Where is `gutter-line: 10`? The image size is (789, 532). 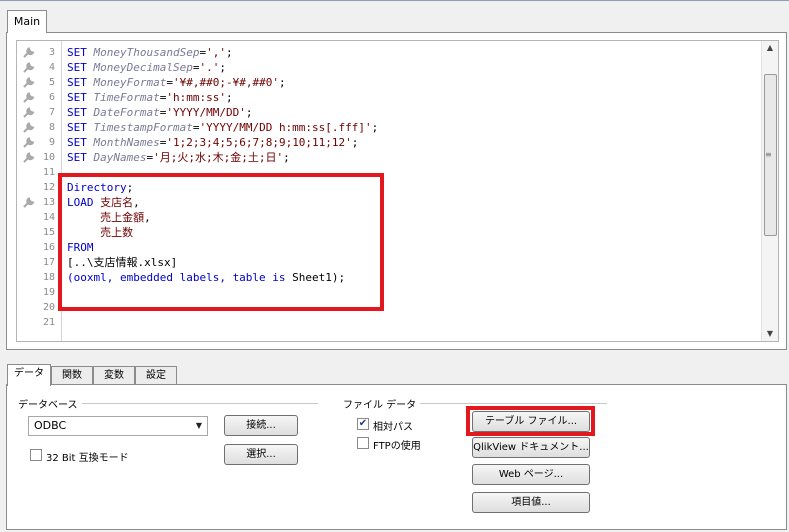 gutter-line: 10 is located at coordinates (39, 157).